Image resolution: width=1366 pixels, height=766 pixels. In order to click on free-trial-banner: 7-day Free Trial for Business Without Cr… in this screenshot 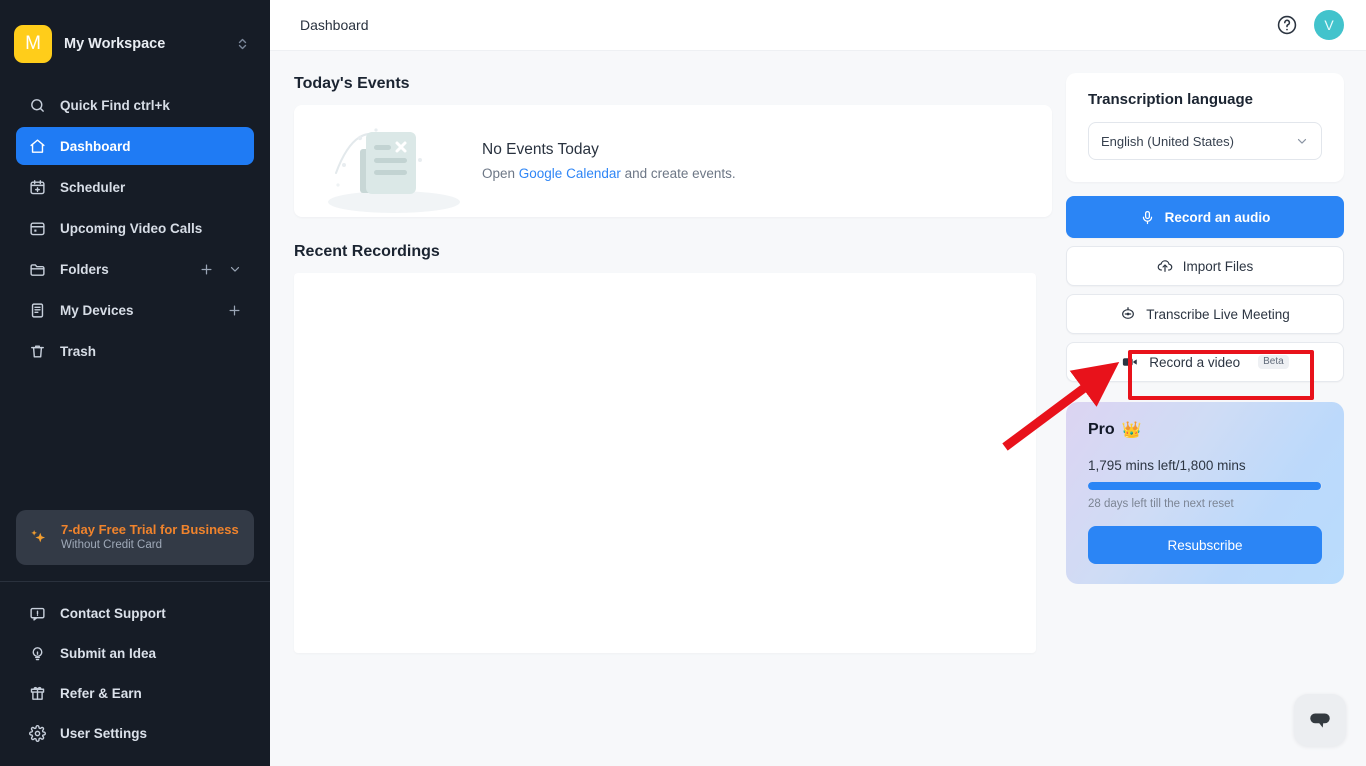, I will do `click(135, 537)`.